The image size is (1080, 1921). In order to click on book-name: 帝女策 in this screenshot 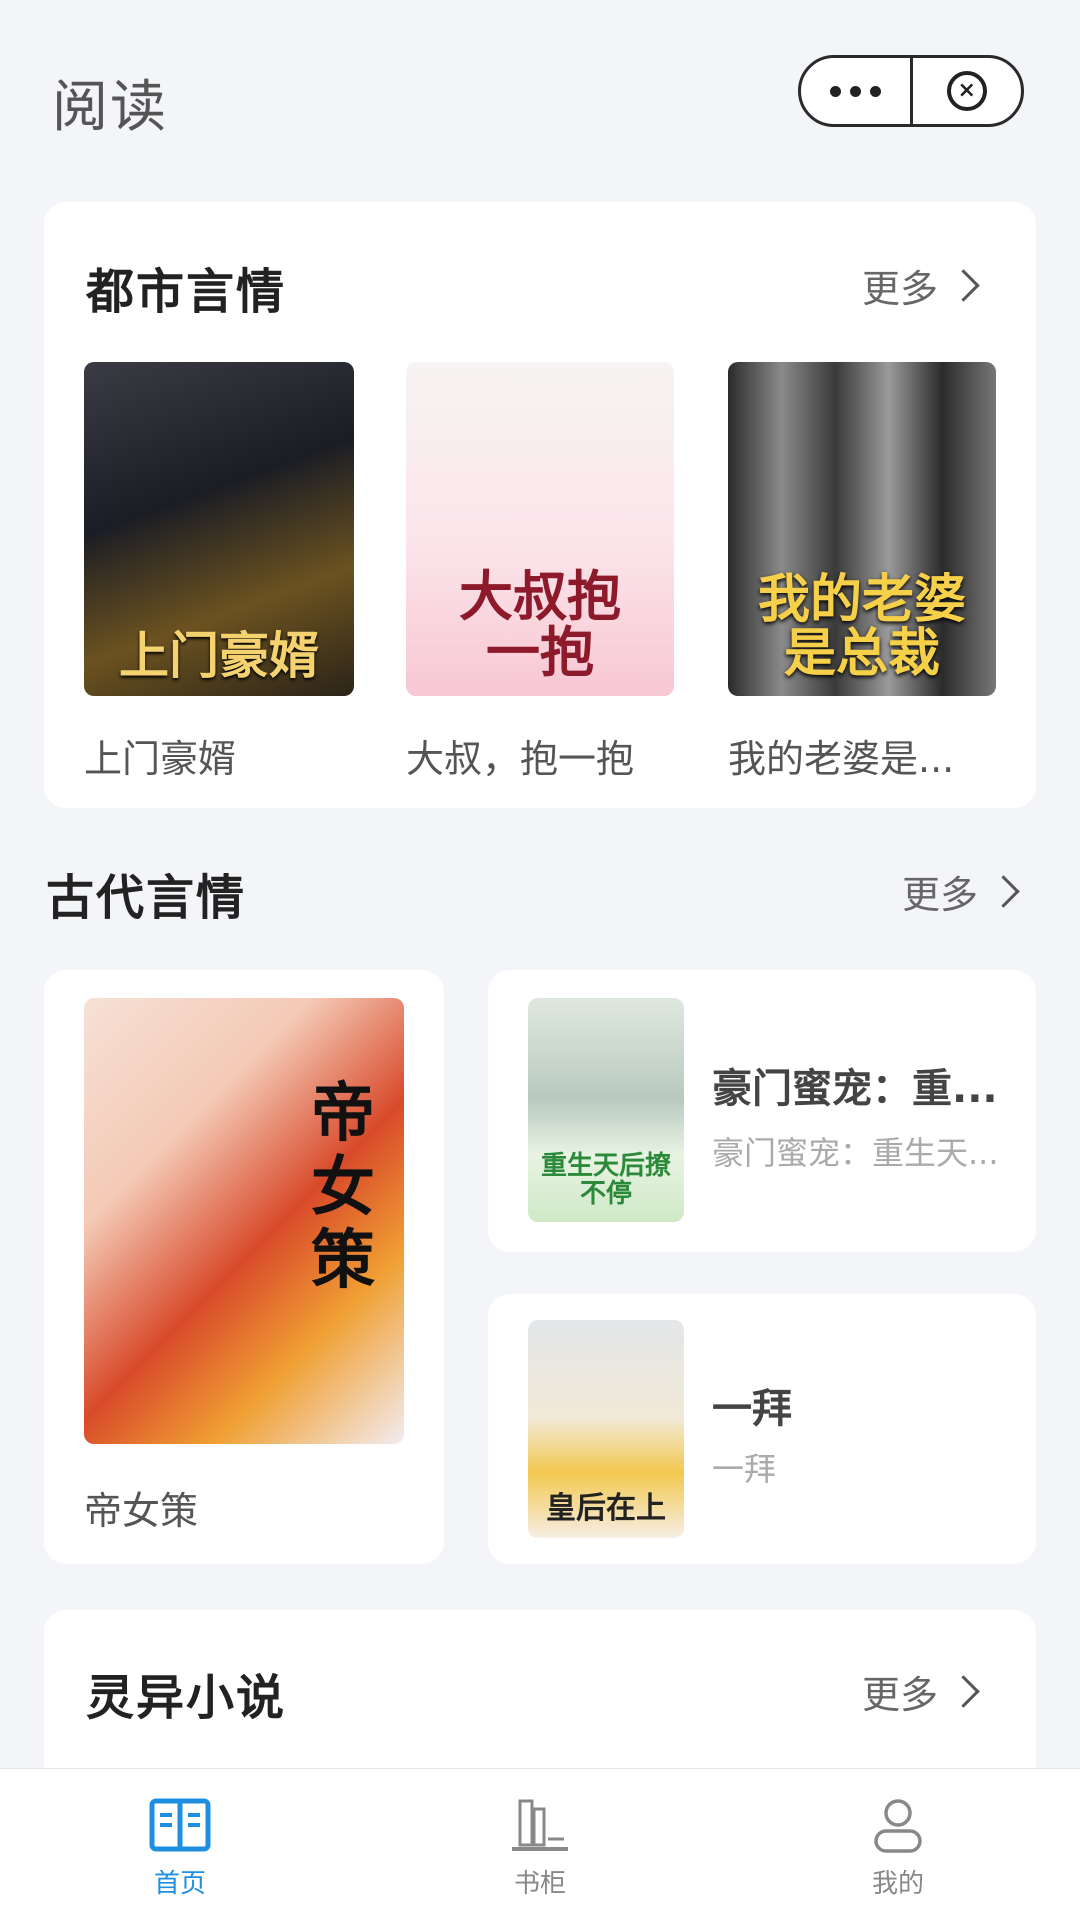, I will do `click(141, 1511)`.